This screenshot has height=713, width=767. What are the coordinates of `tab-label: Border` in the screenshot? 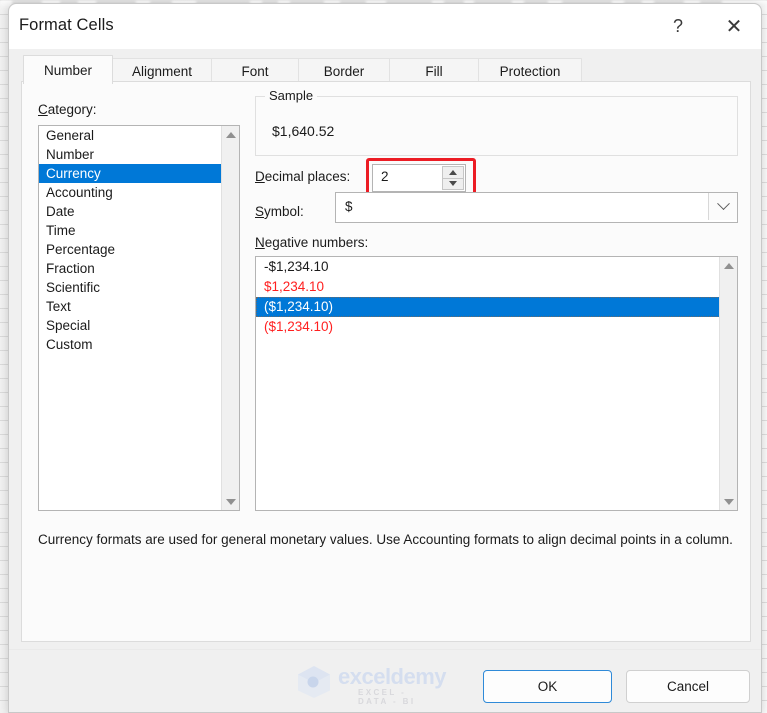 It's located at (344, 71).